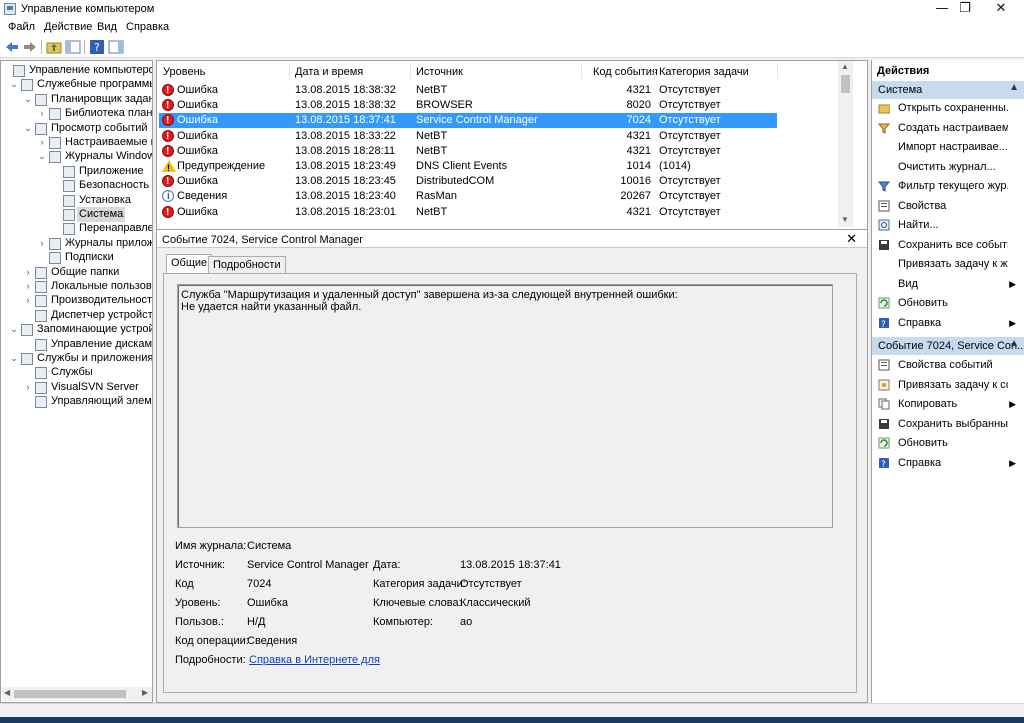  I want to click on submenu-arrow-icon: ▶, so click(1012, 404).